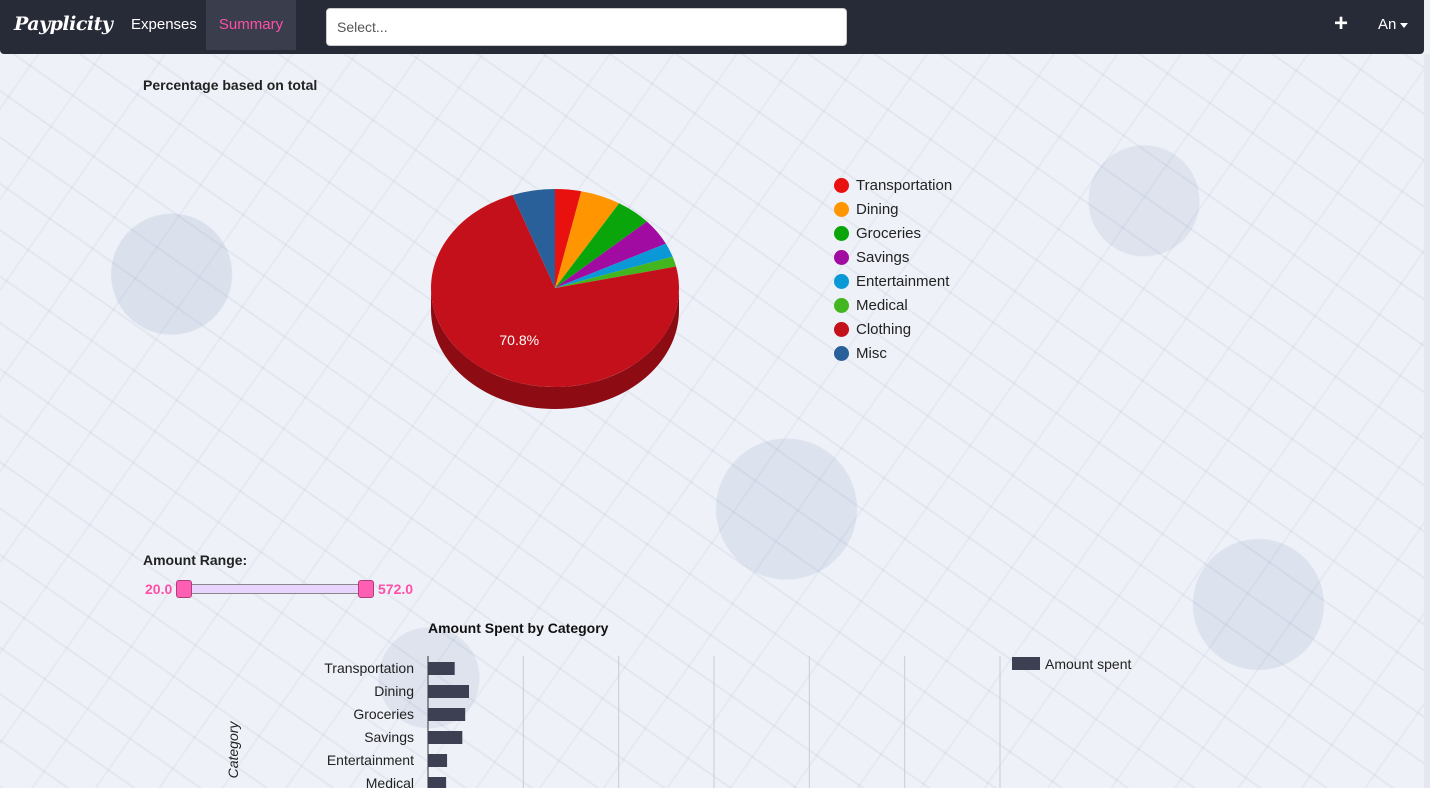 This screenshot has width=1430, height=788. I want to click on bar-groceries, so click(447, 714).